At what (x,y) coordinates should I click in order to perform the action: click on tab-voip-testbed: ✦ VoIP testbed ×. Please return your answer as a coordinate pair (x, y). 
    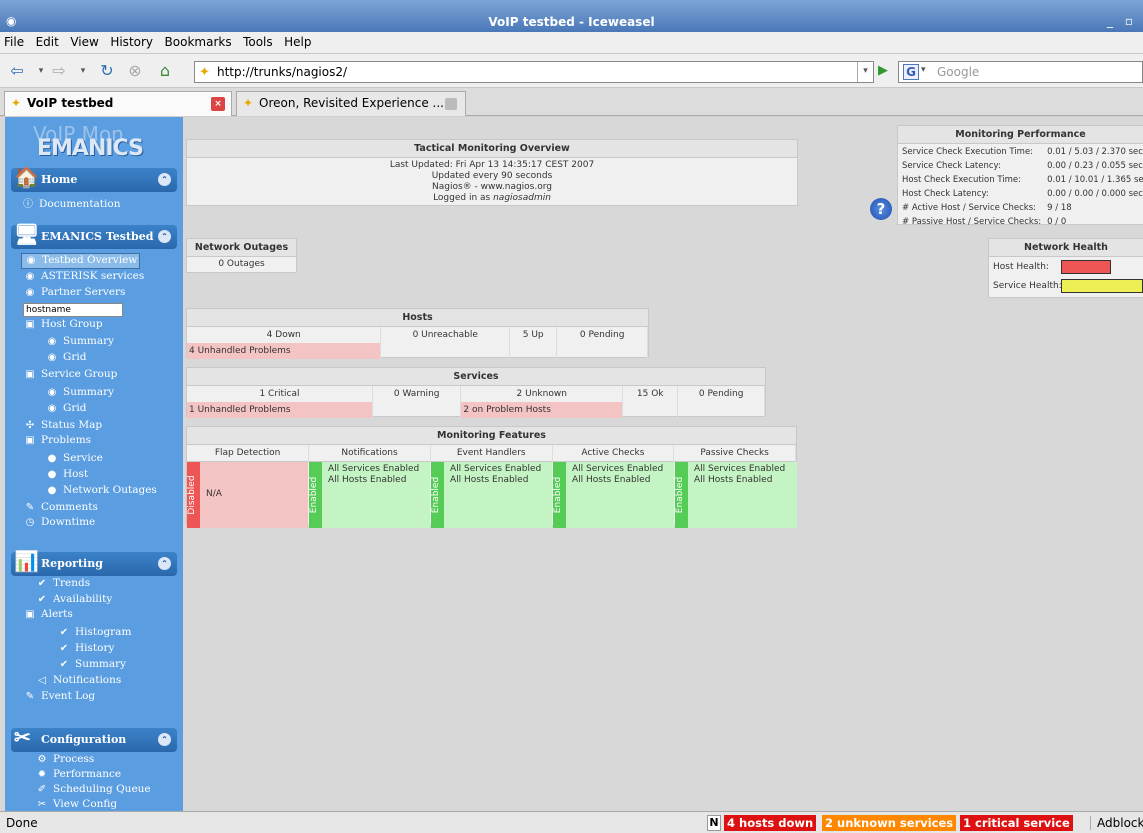
    Looking at the image, I should click on (118, 103).